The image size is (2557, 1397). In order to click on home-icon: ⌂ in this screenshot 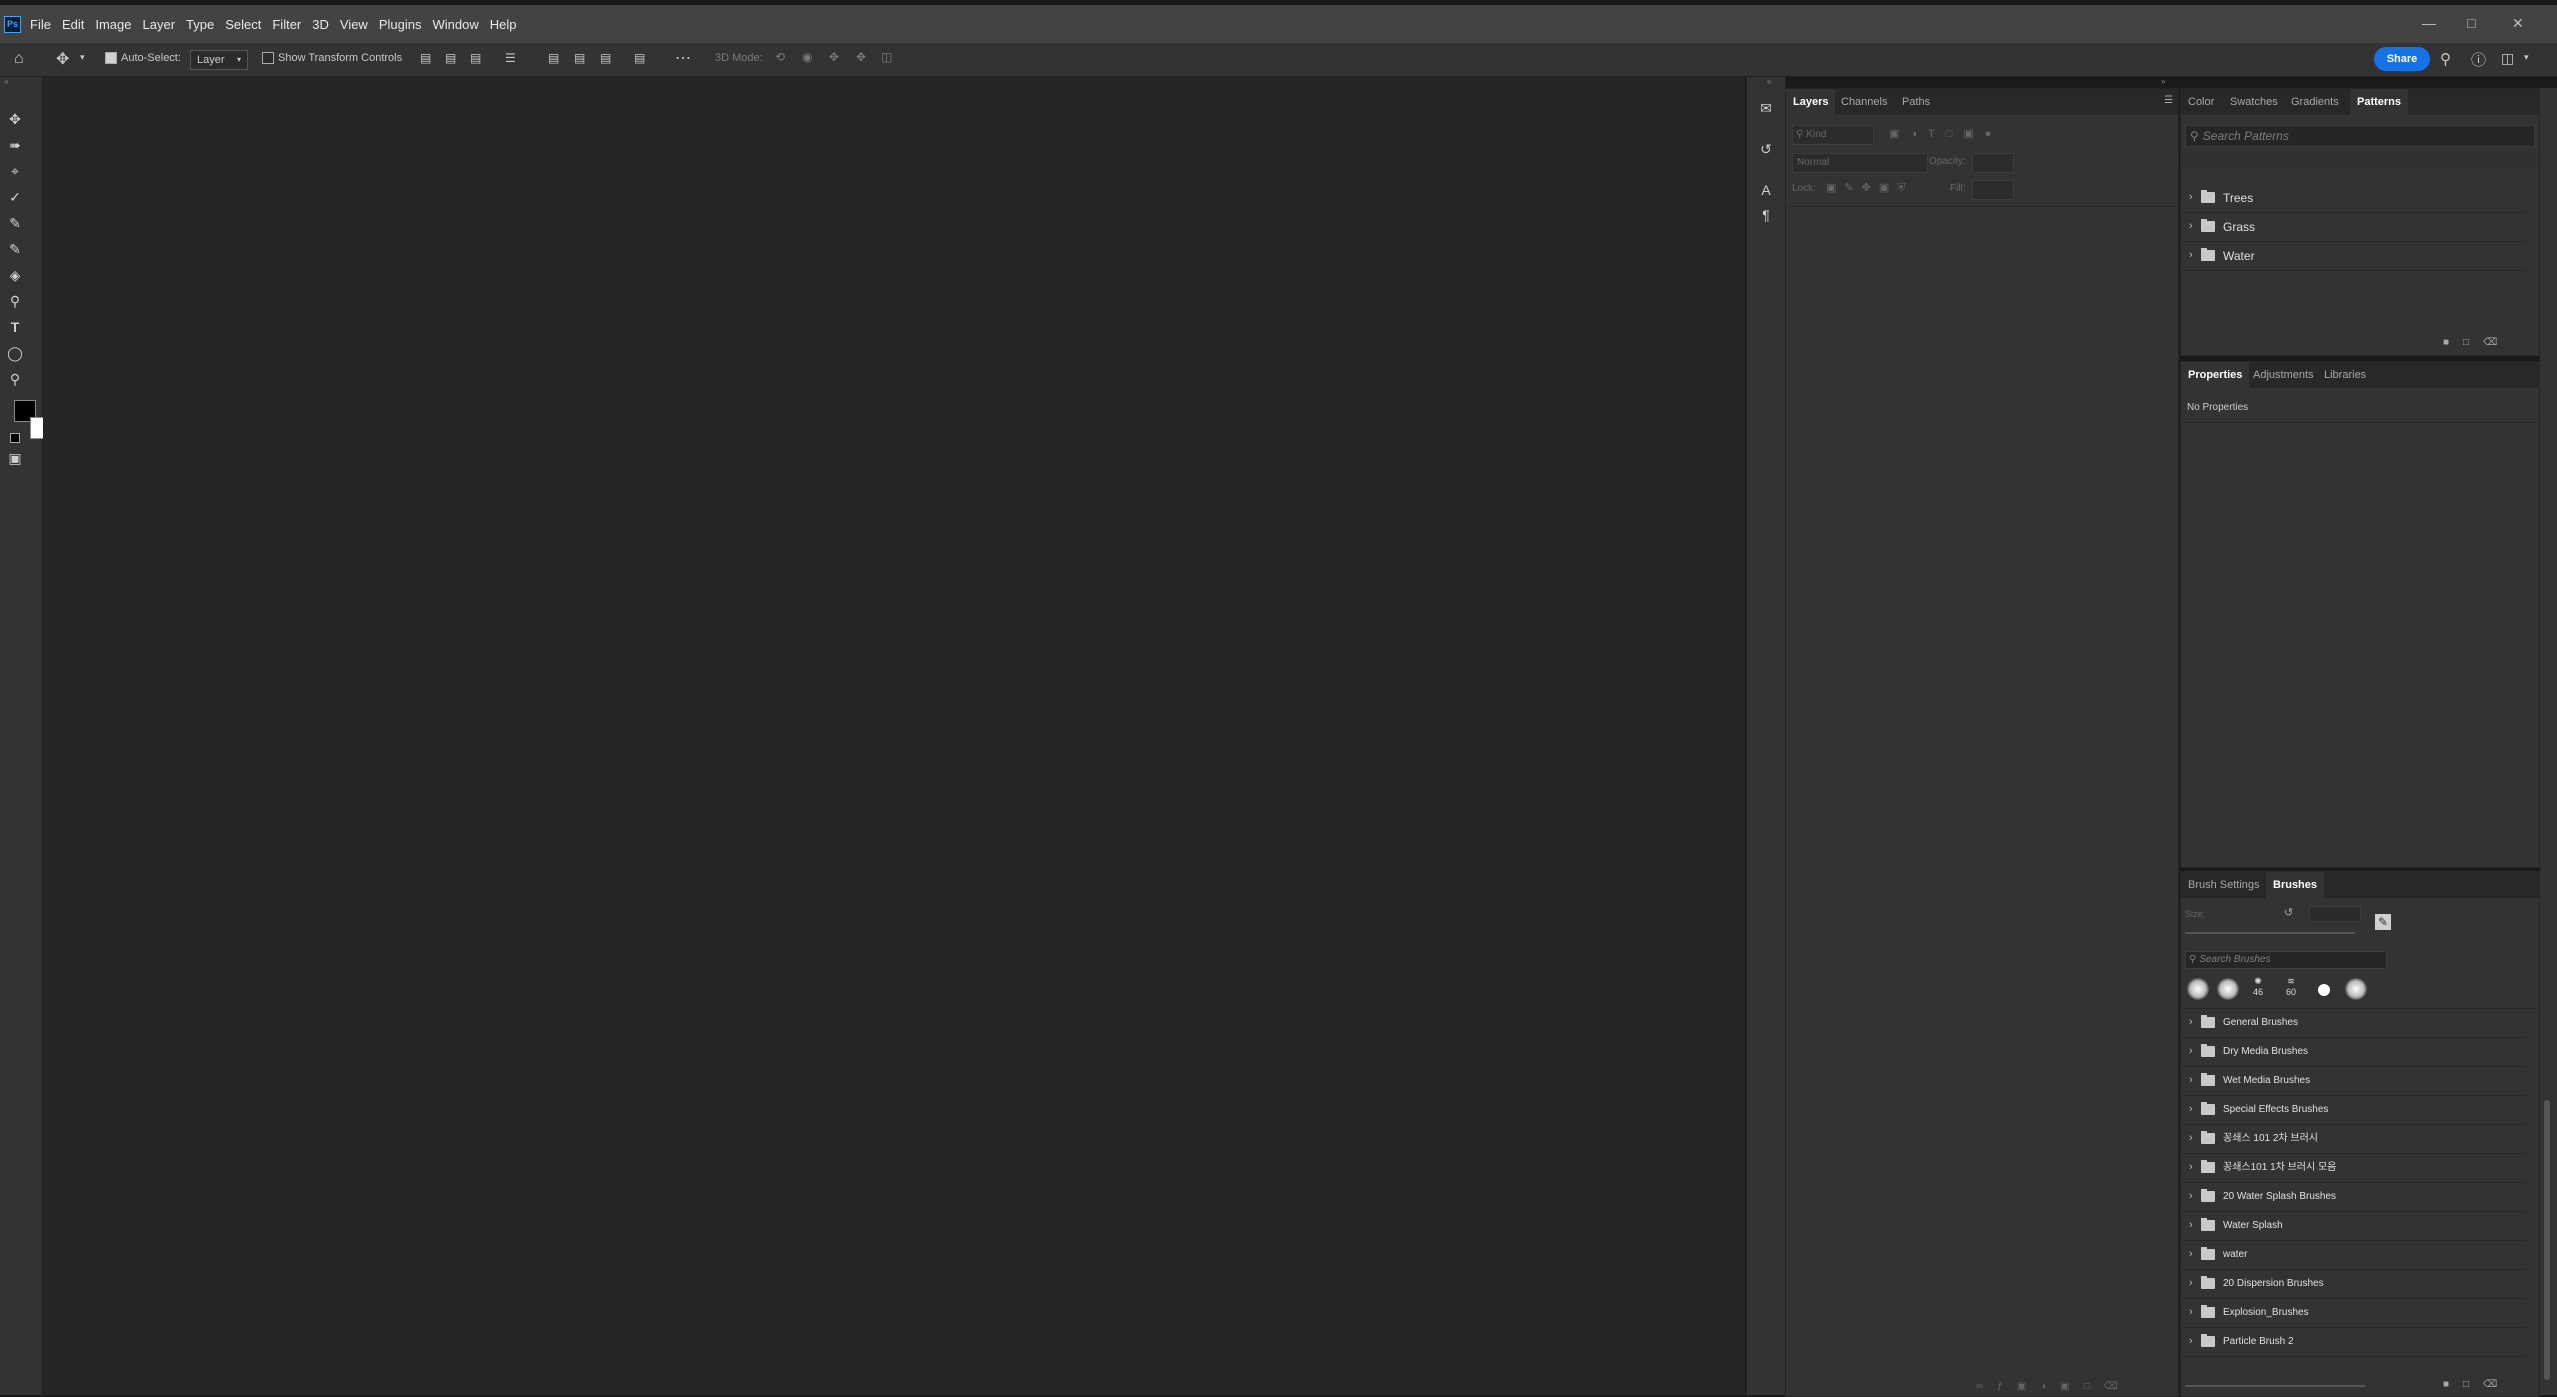, I will do `click(19, 59)`.